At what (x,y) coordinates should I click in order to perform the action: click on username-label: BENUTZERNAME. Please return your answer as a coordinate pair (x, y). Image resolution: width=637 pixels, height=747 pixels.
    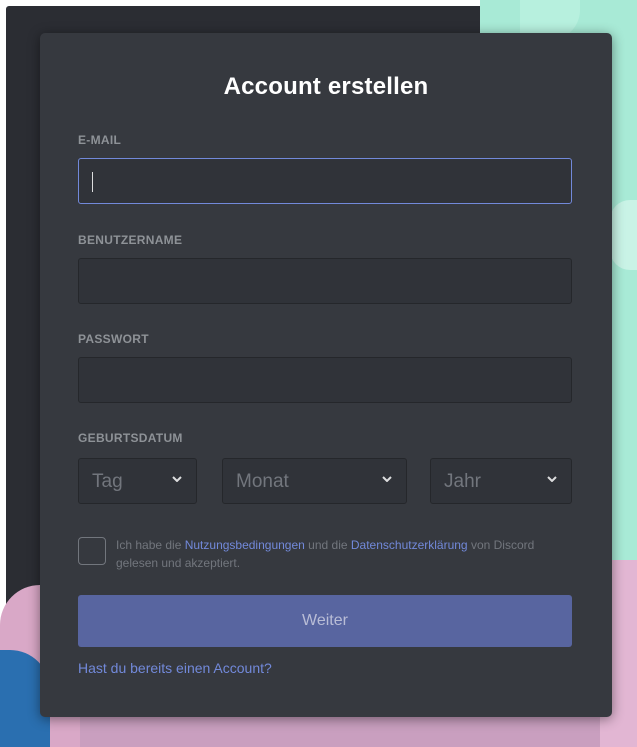
    Looking at the image, I should click on (130, 240).